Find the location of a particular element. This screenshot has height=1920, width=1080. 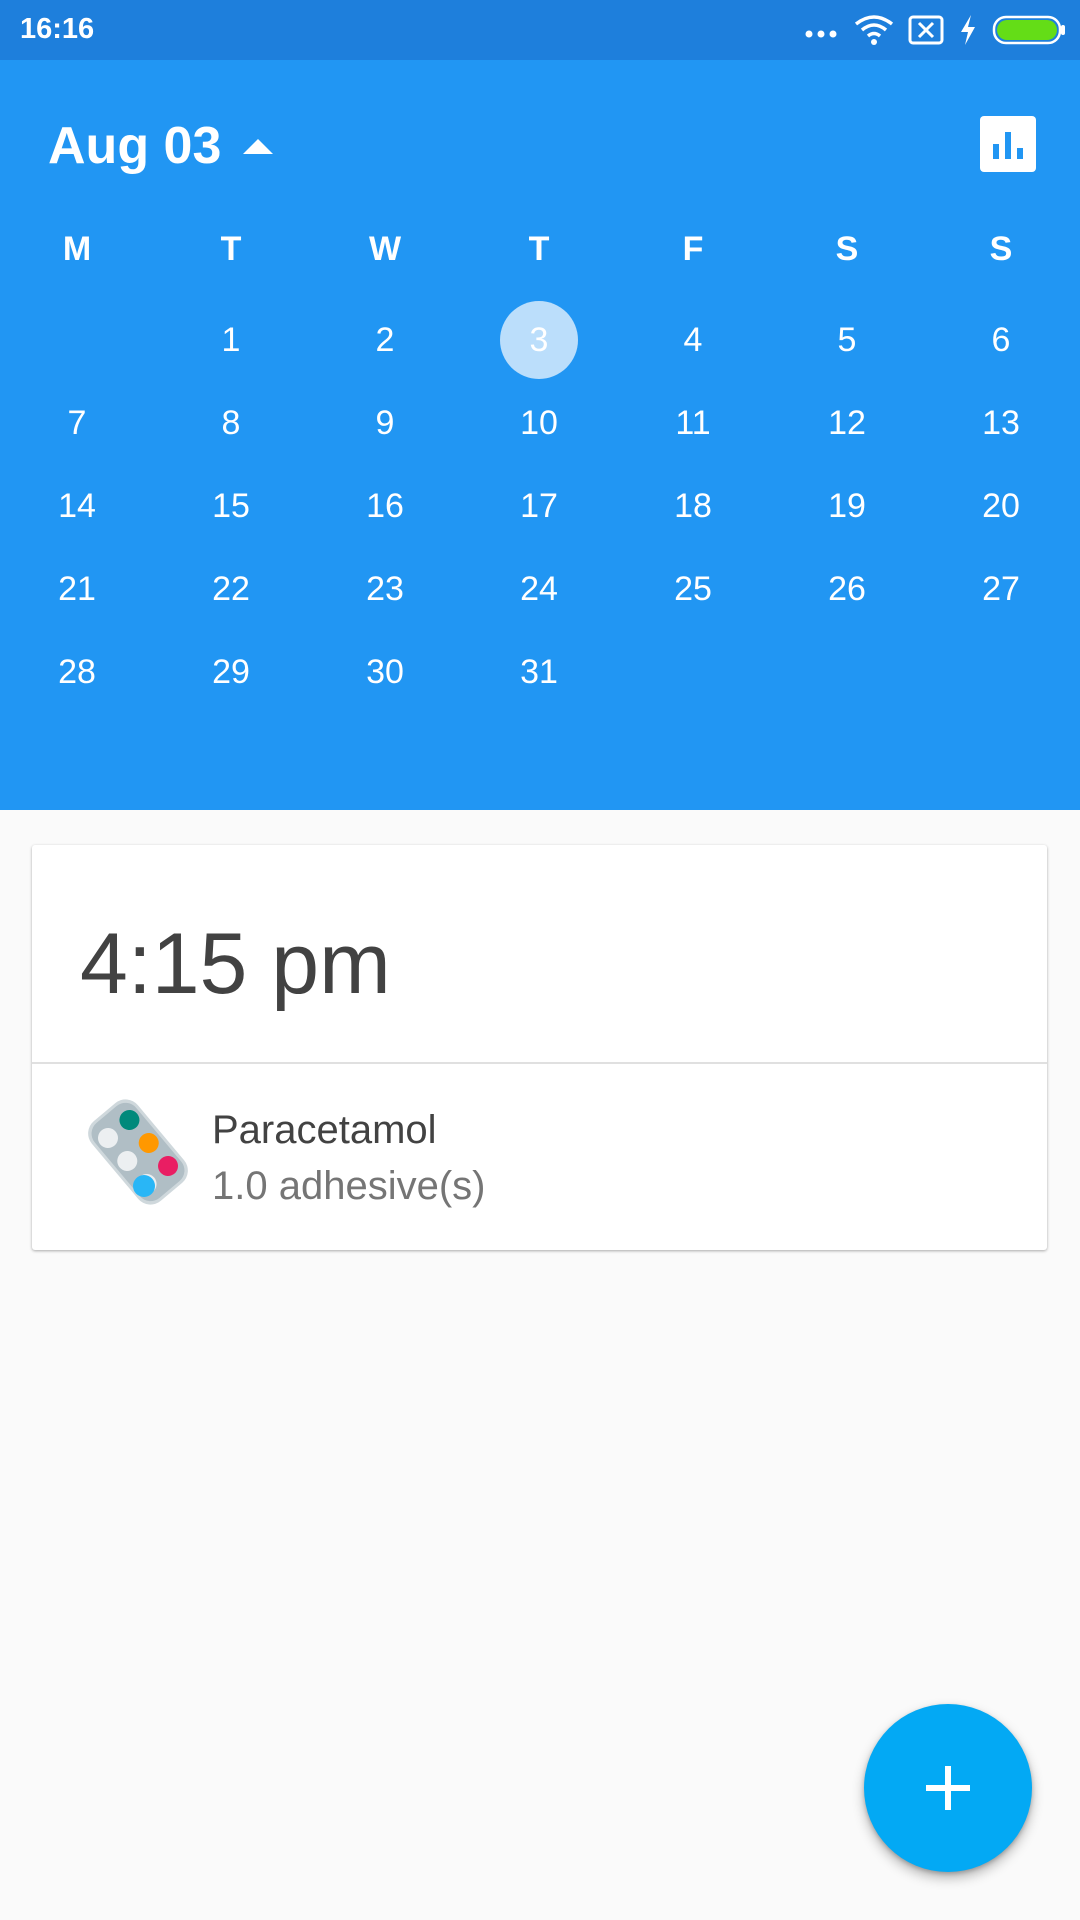

charging-bolt-icon is located at coordinates (968, 30).